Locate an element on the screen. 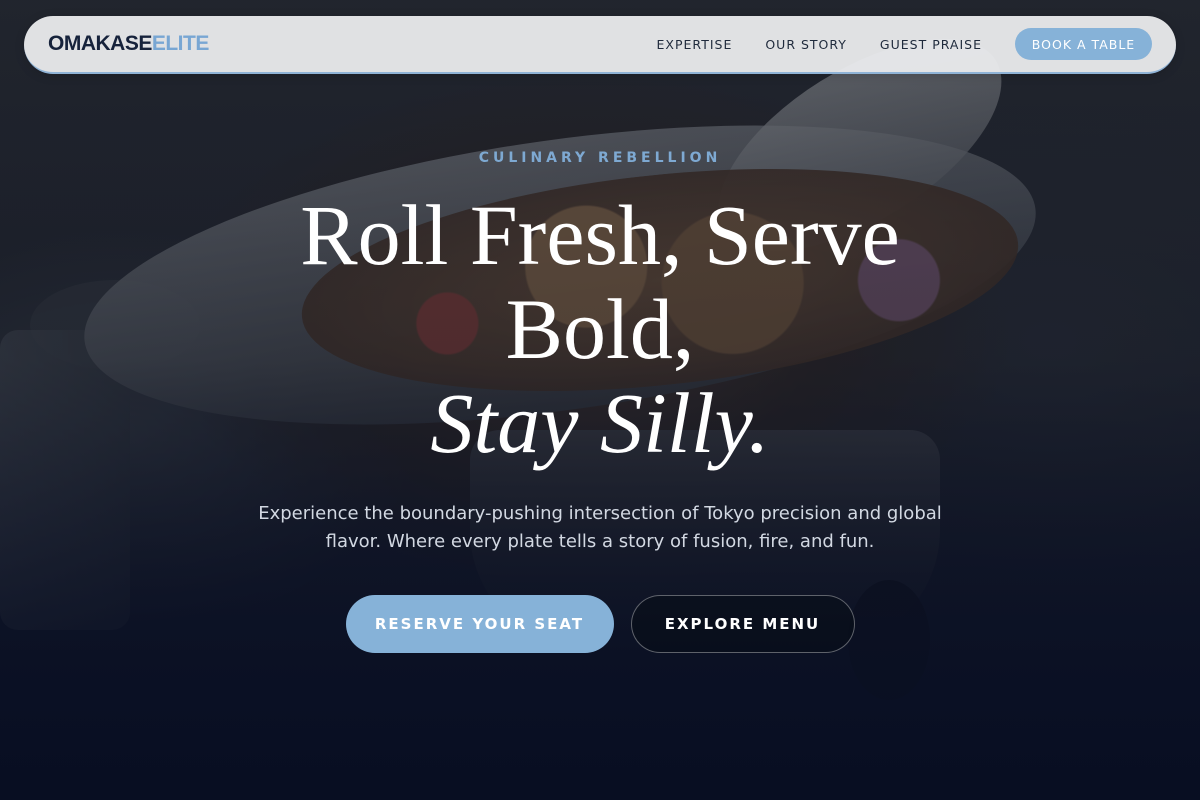  headline-line-3: Stay Silly. is located at coordinates (600, 423).